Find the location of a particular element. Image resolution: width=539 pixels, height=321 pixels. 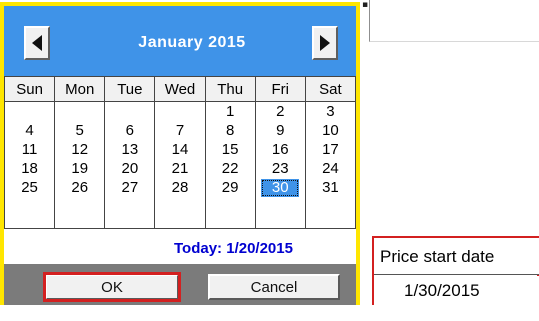

date-cell: 13 is located at coordinates (130, 149).